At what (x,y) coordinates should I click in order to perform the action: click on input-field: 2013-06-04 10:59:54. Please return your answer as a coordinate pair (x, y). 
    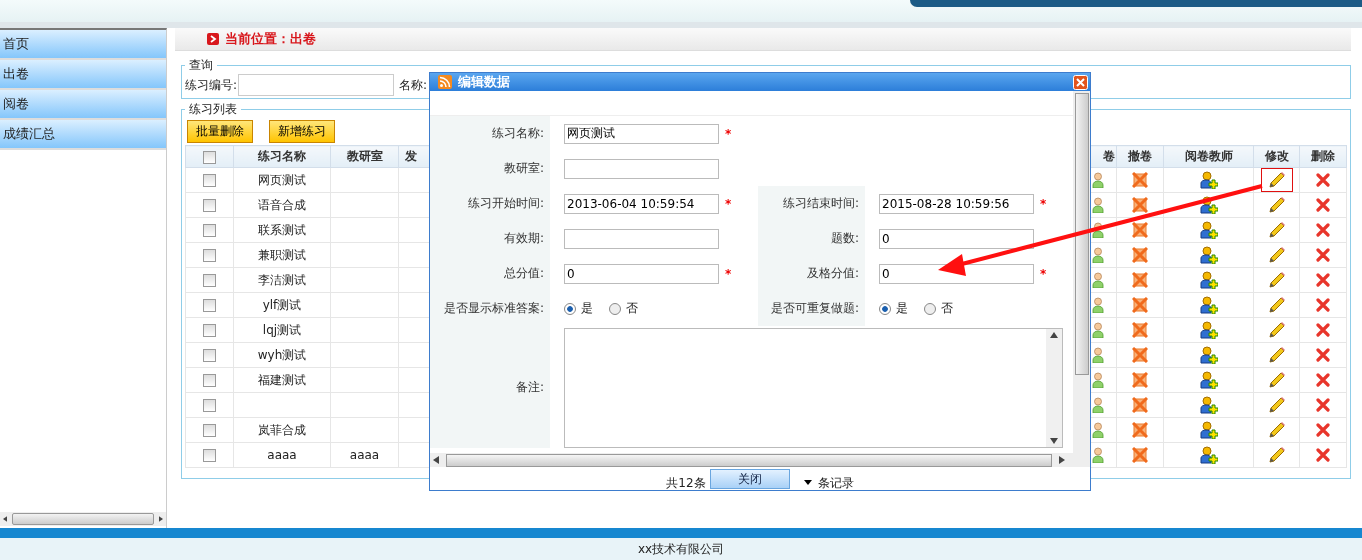
    Looking at the image, I should click on (641, 203).